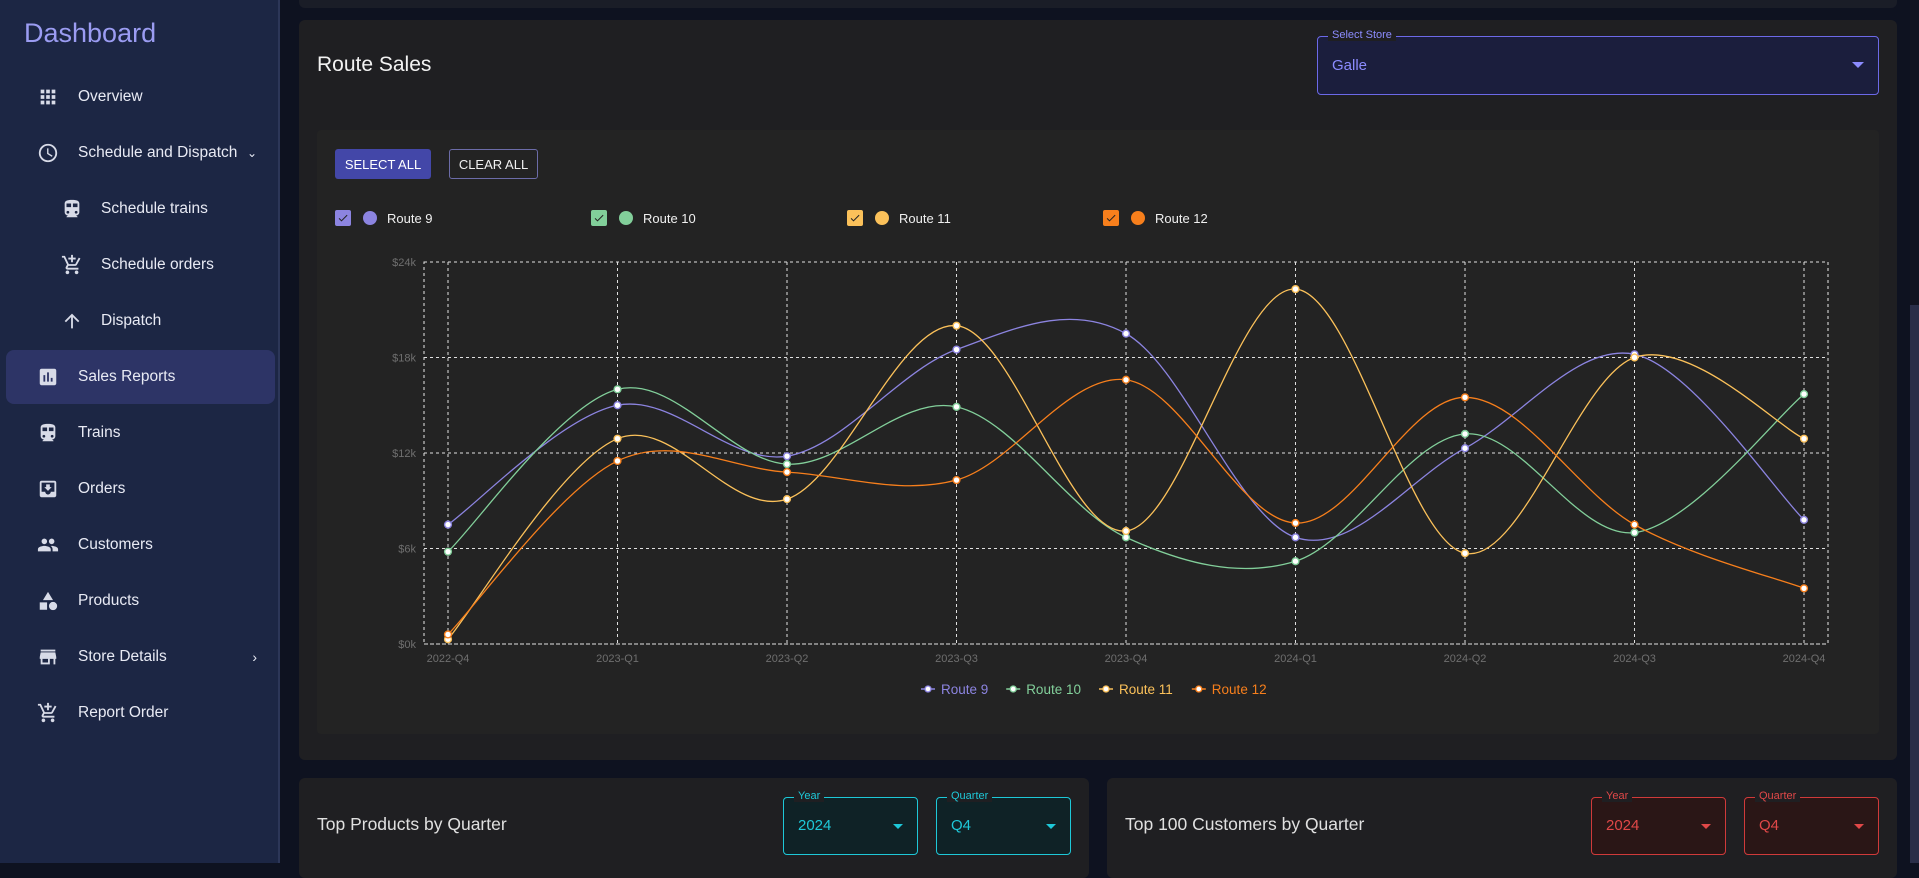  What do you see at coordinates (404, 359) in the screenshot?
I see `y-tick-label: $18k` at bounding box center [404, 359].